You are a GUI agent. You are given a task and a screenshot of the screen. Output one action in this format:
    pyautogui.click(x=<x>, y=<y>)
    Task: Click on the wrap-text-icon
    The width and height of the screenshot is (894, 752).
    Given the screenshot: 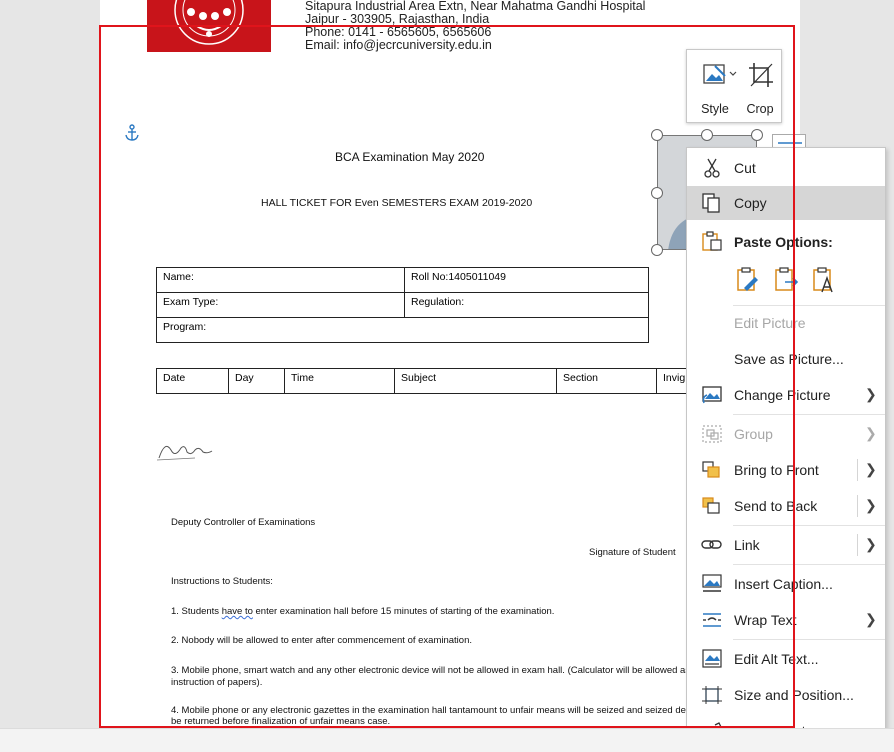 What is the action you would take?
    pyautogui.click(x=712, y=620)
    